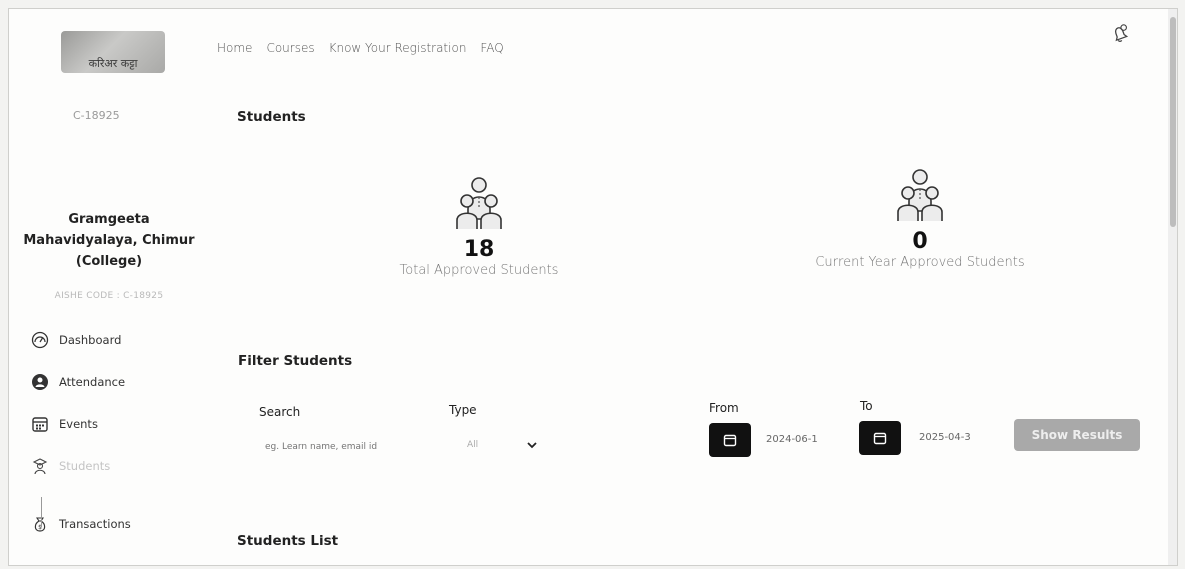 Image resolution: width=1185 pixels, height=569 pixels. I want to click on to-date-picker-button, so click(880, 438).